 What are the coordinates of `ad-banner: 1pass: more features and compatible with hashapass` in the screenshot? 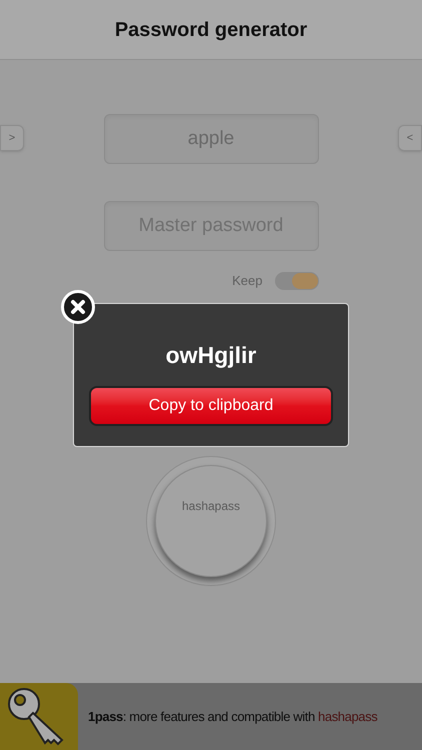 It's located at (211, 716).